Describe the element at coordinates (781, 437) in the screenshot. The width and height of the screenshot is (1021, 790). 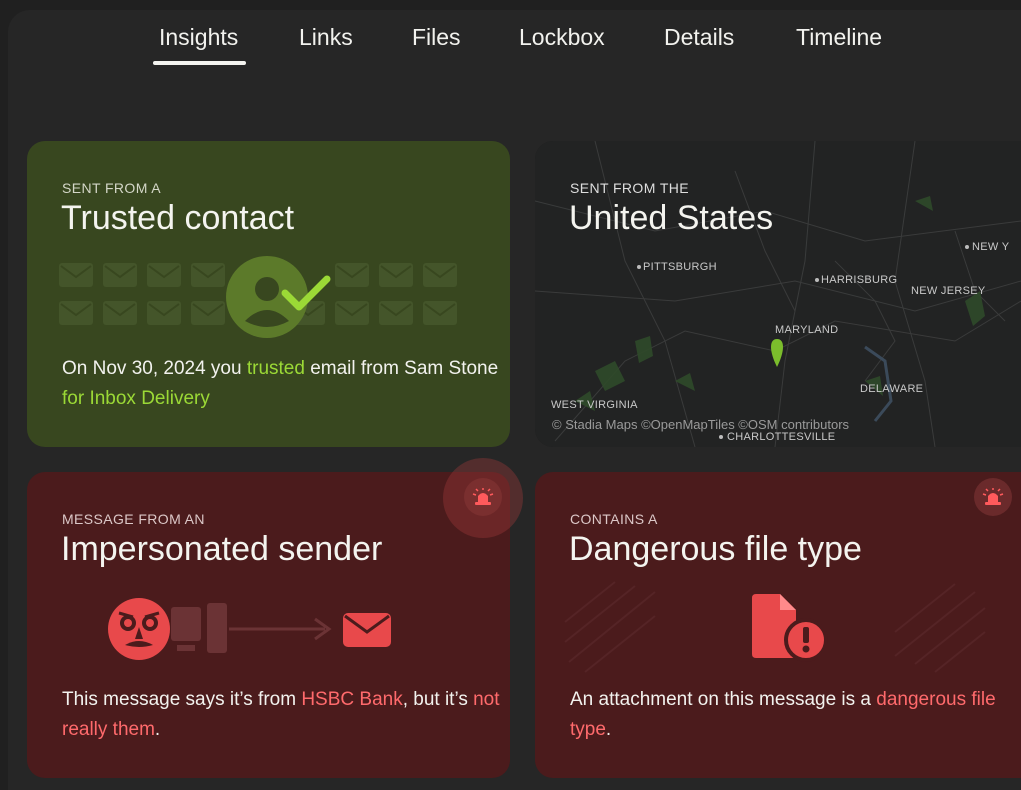
I see `map-label-charlottesville: CHARLOTTESVILLE` at that location.